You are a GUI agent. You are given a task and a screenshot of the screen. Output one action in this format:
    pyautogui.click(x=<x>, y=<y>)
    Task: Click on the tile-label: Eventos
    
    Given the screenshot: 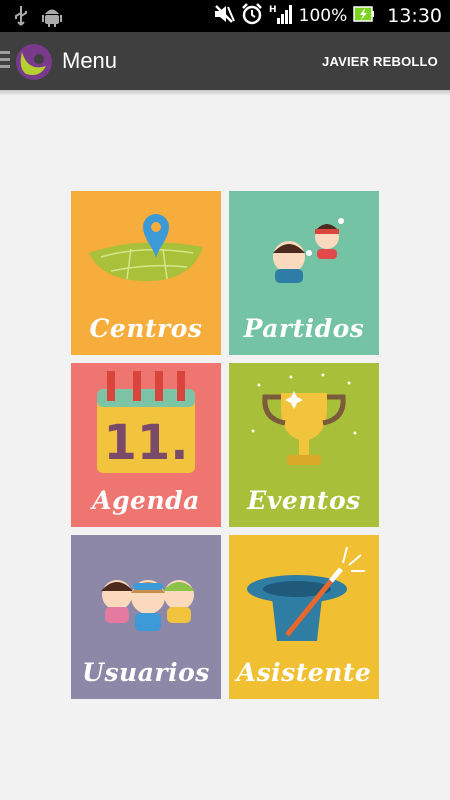 What is the action you would take?
    pyautogui.click(x=304, y=500)
    